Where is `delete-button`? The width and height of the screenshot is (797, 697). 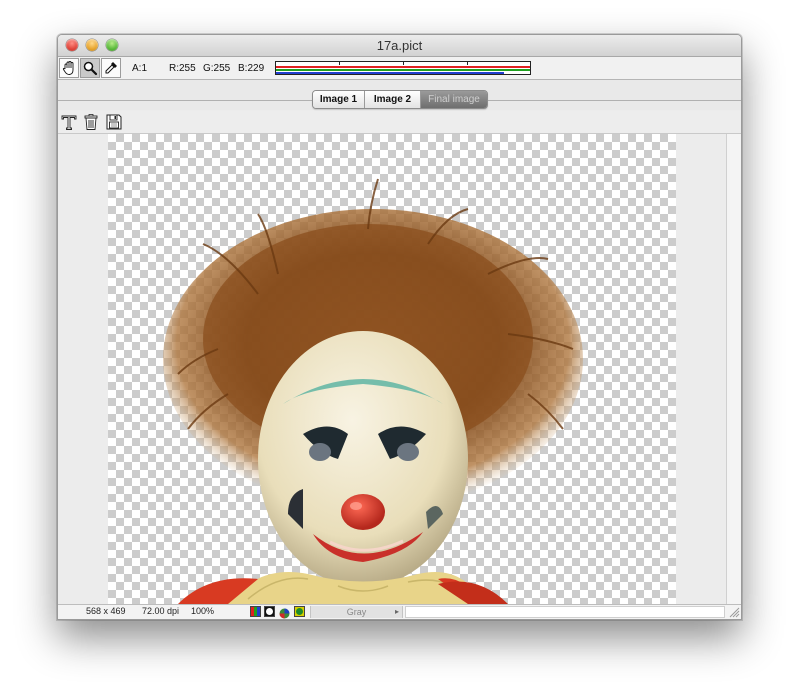
delete-button is located at coordinates (91, 122).